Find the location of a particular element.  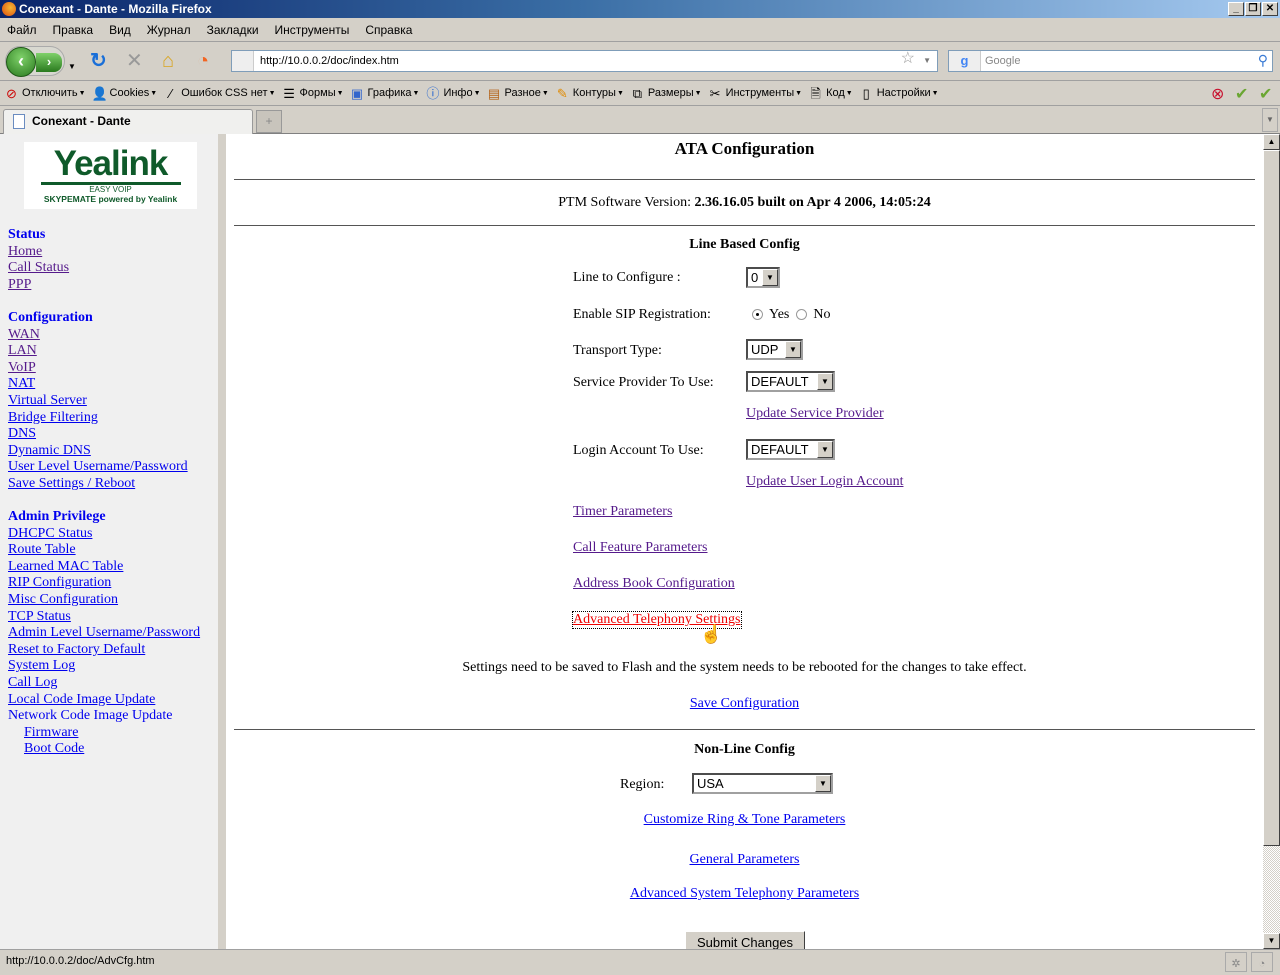

devbar-tools: ✂ Инструменты ▼ is located at coordinates (755, 93).